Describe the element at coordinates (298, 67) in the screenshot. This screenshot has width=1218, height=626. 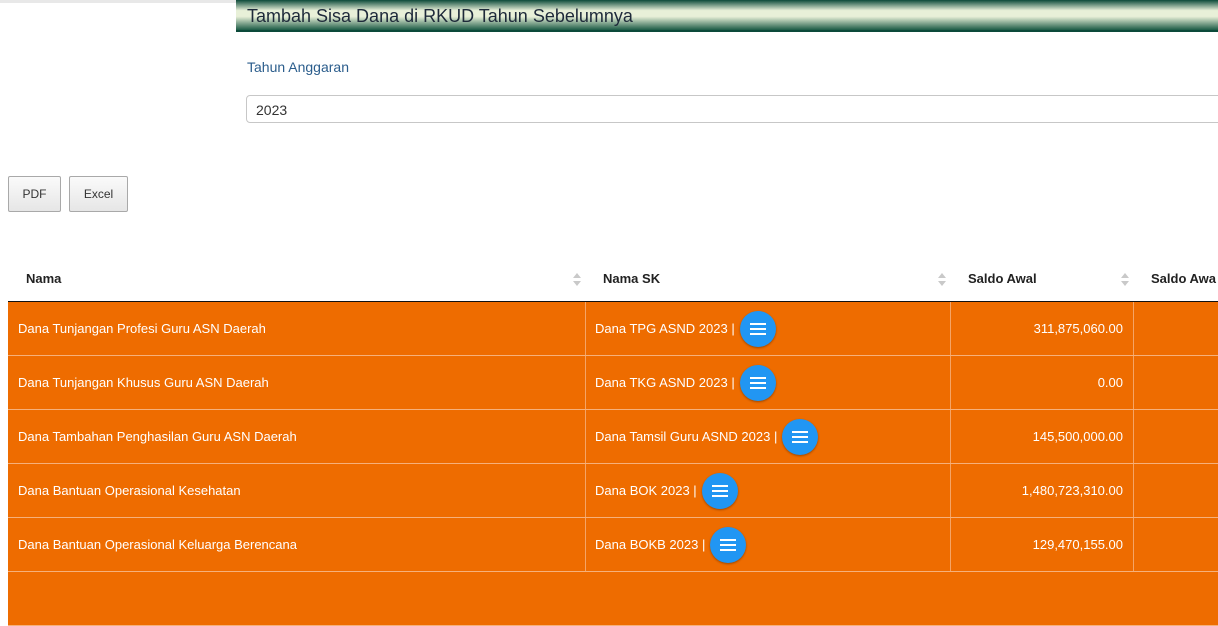
I see `year-label: Tahun Anggaran` at that location.